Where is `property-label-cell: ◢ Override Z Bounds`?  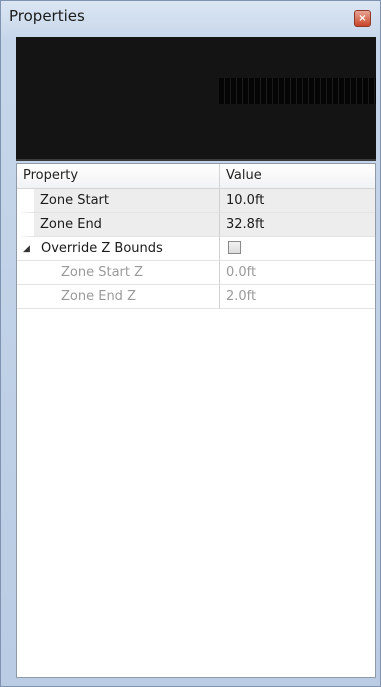 property-label-cell: ◢ Override Z Bounds is located at coordinates (118, 249).